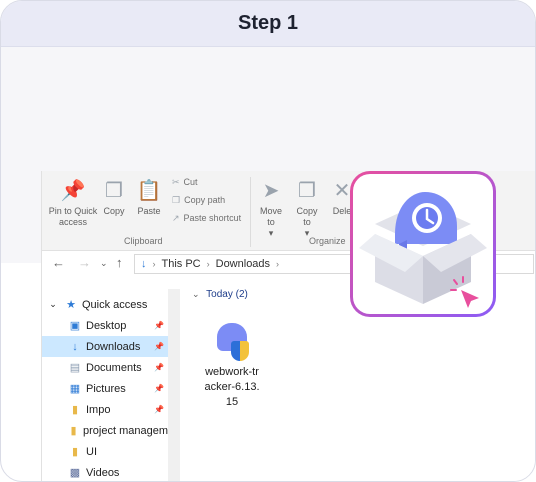  I want to click on sidebar-item-project-management: ▮ project managem, so click(105, 430).